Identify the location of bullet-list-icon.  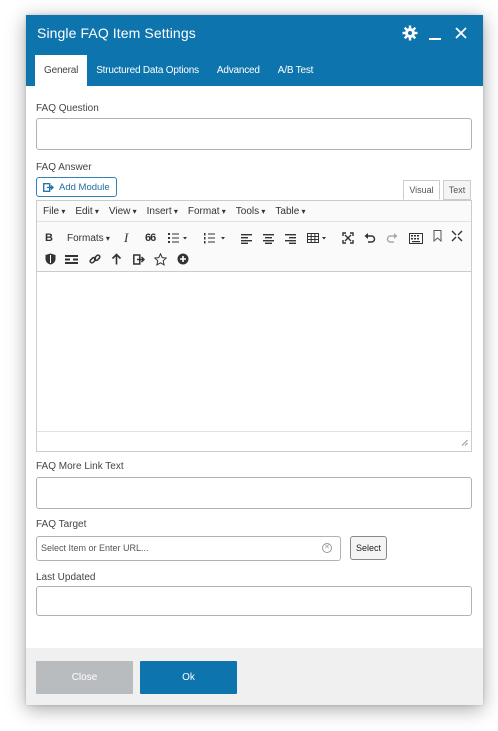
(177, 238).